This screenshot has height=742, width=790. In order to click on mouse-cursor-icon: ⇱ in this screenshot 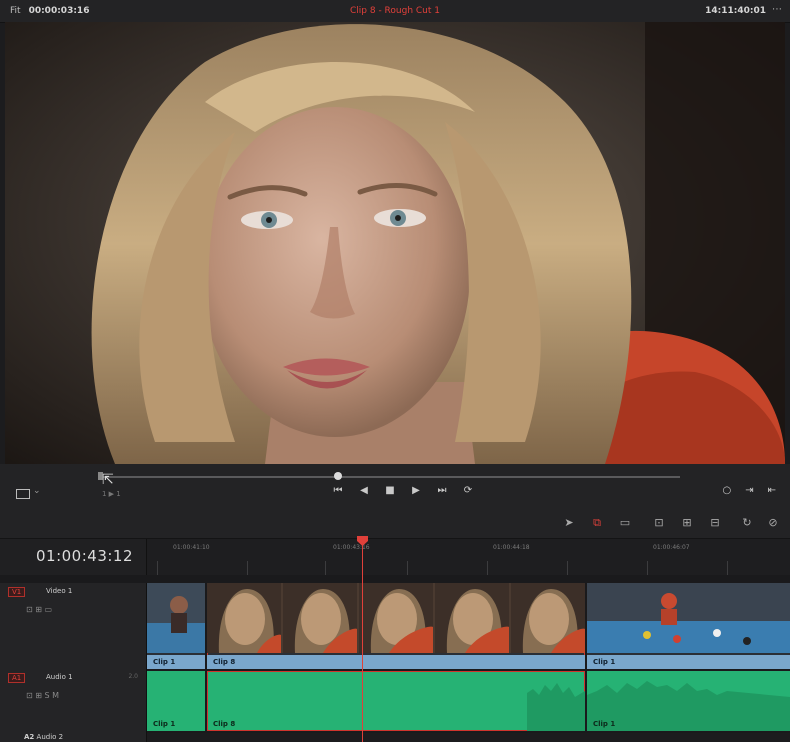, I will do `click(108, 480)`.